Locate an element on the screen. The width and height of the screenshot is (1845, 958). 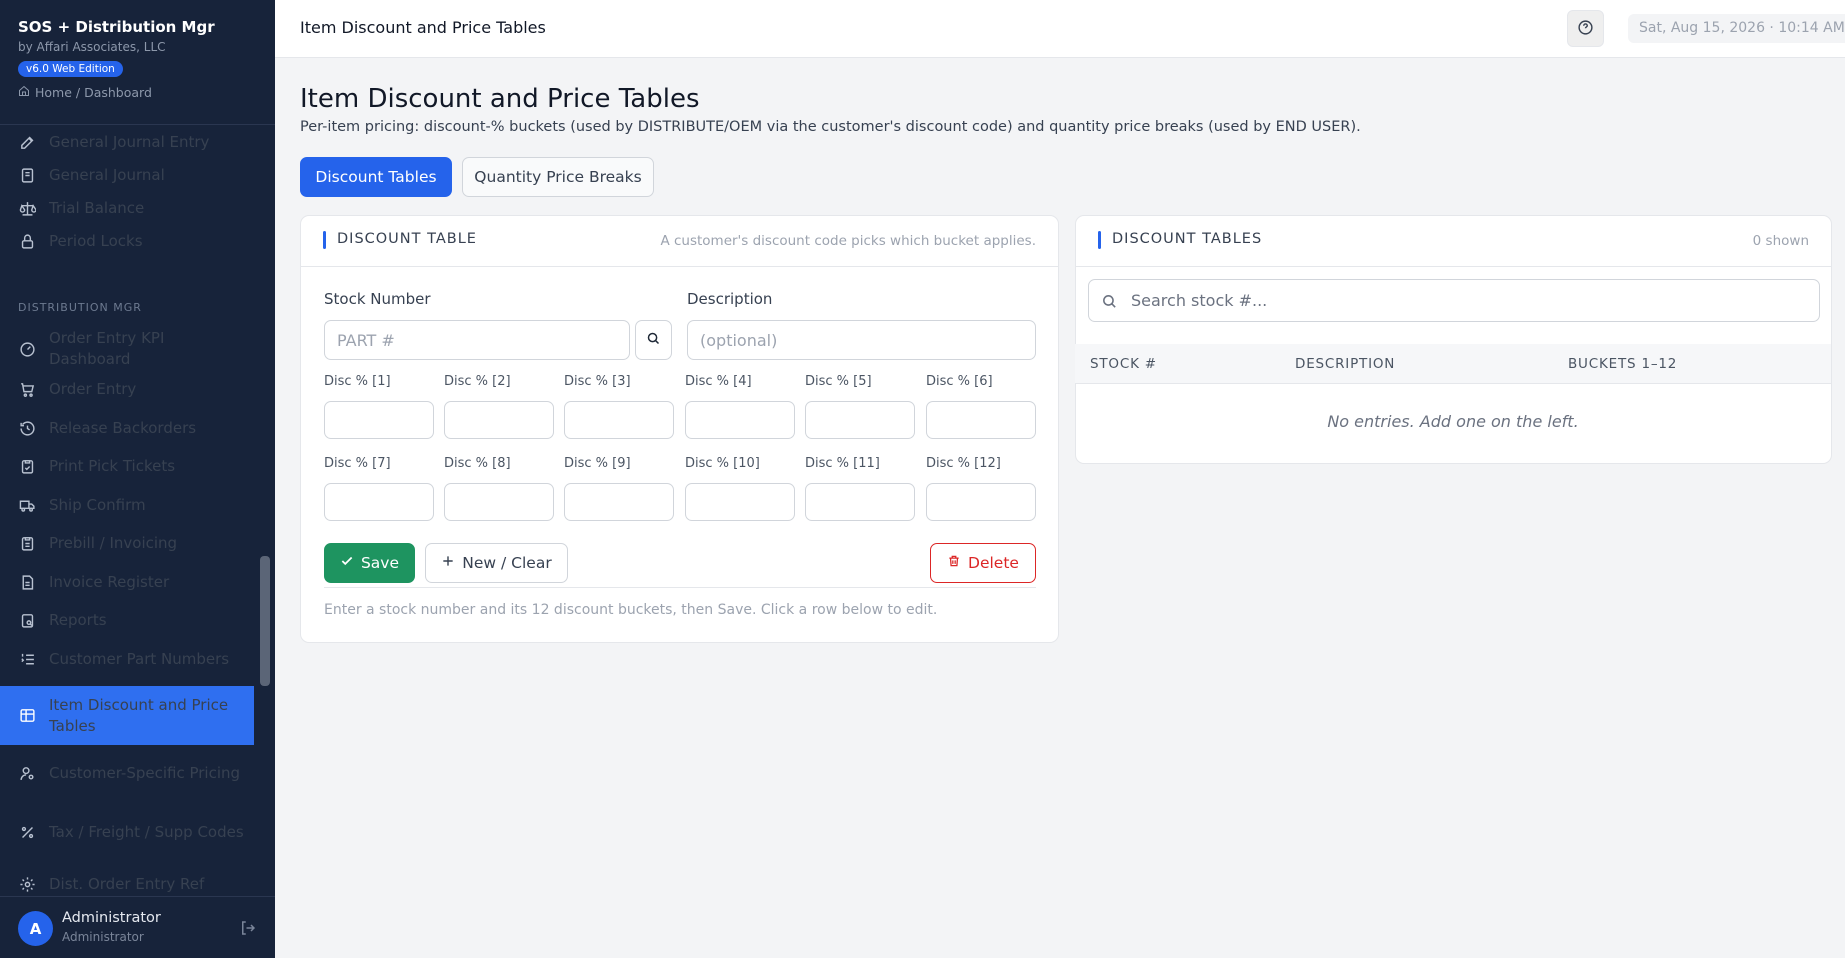
list-search is located at coordinates (1454, 300).